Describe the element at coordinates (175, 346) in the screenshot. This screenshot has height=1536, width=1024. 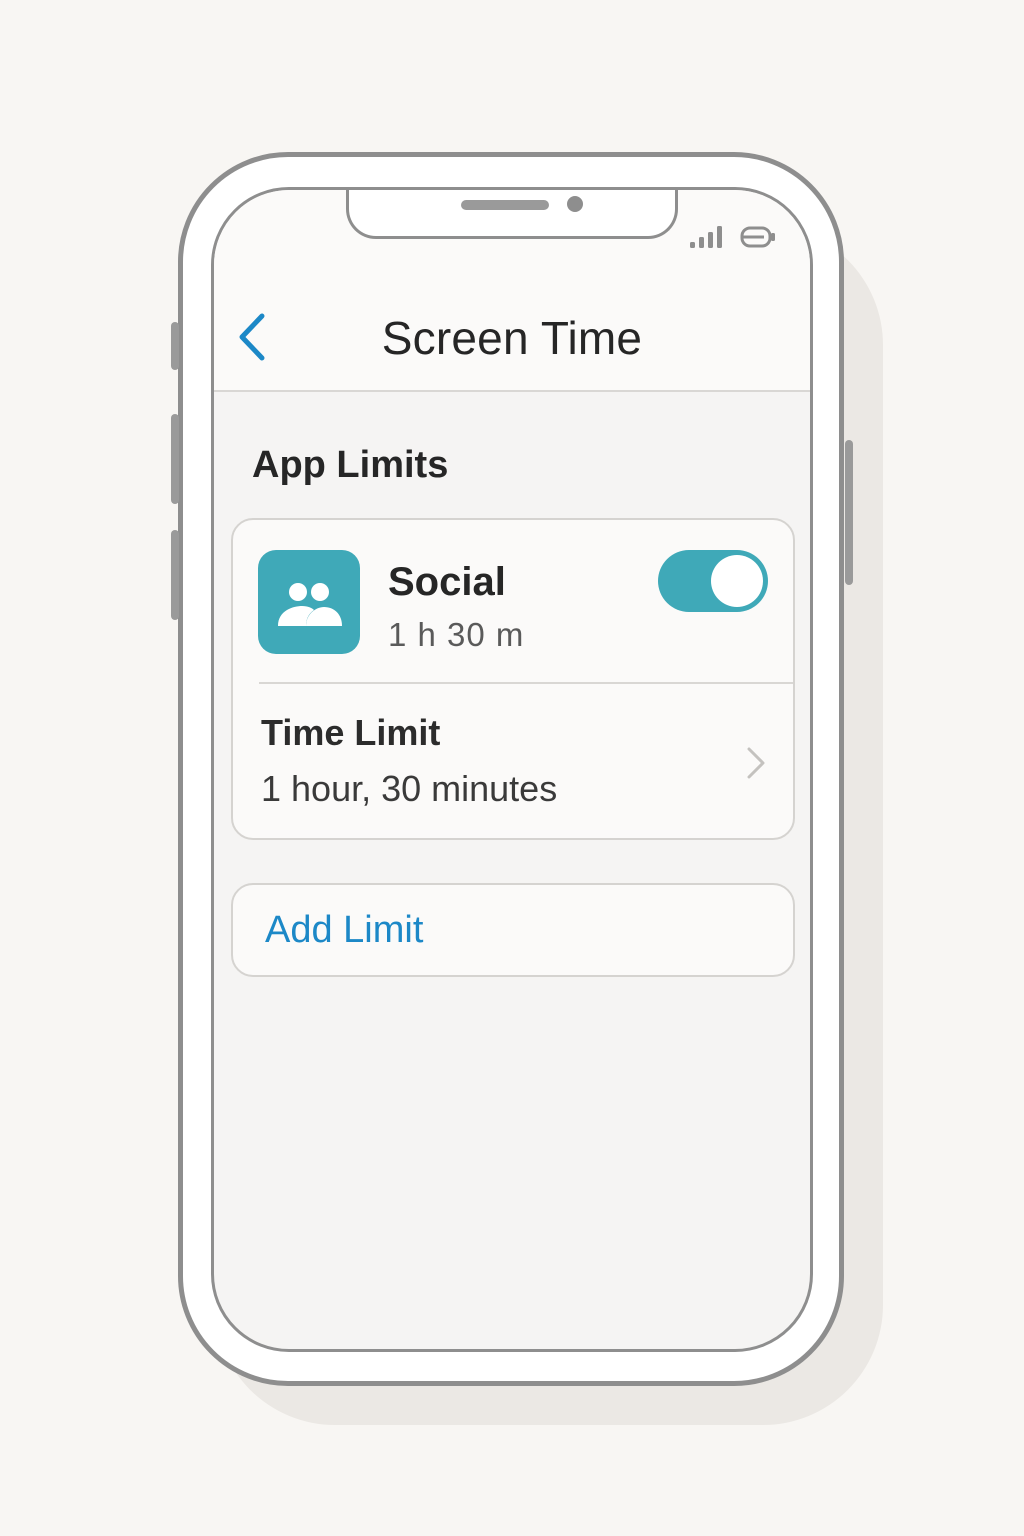
I see `mute-switch` at that location.